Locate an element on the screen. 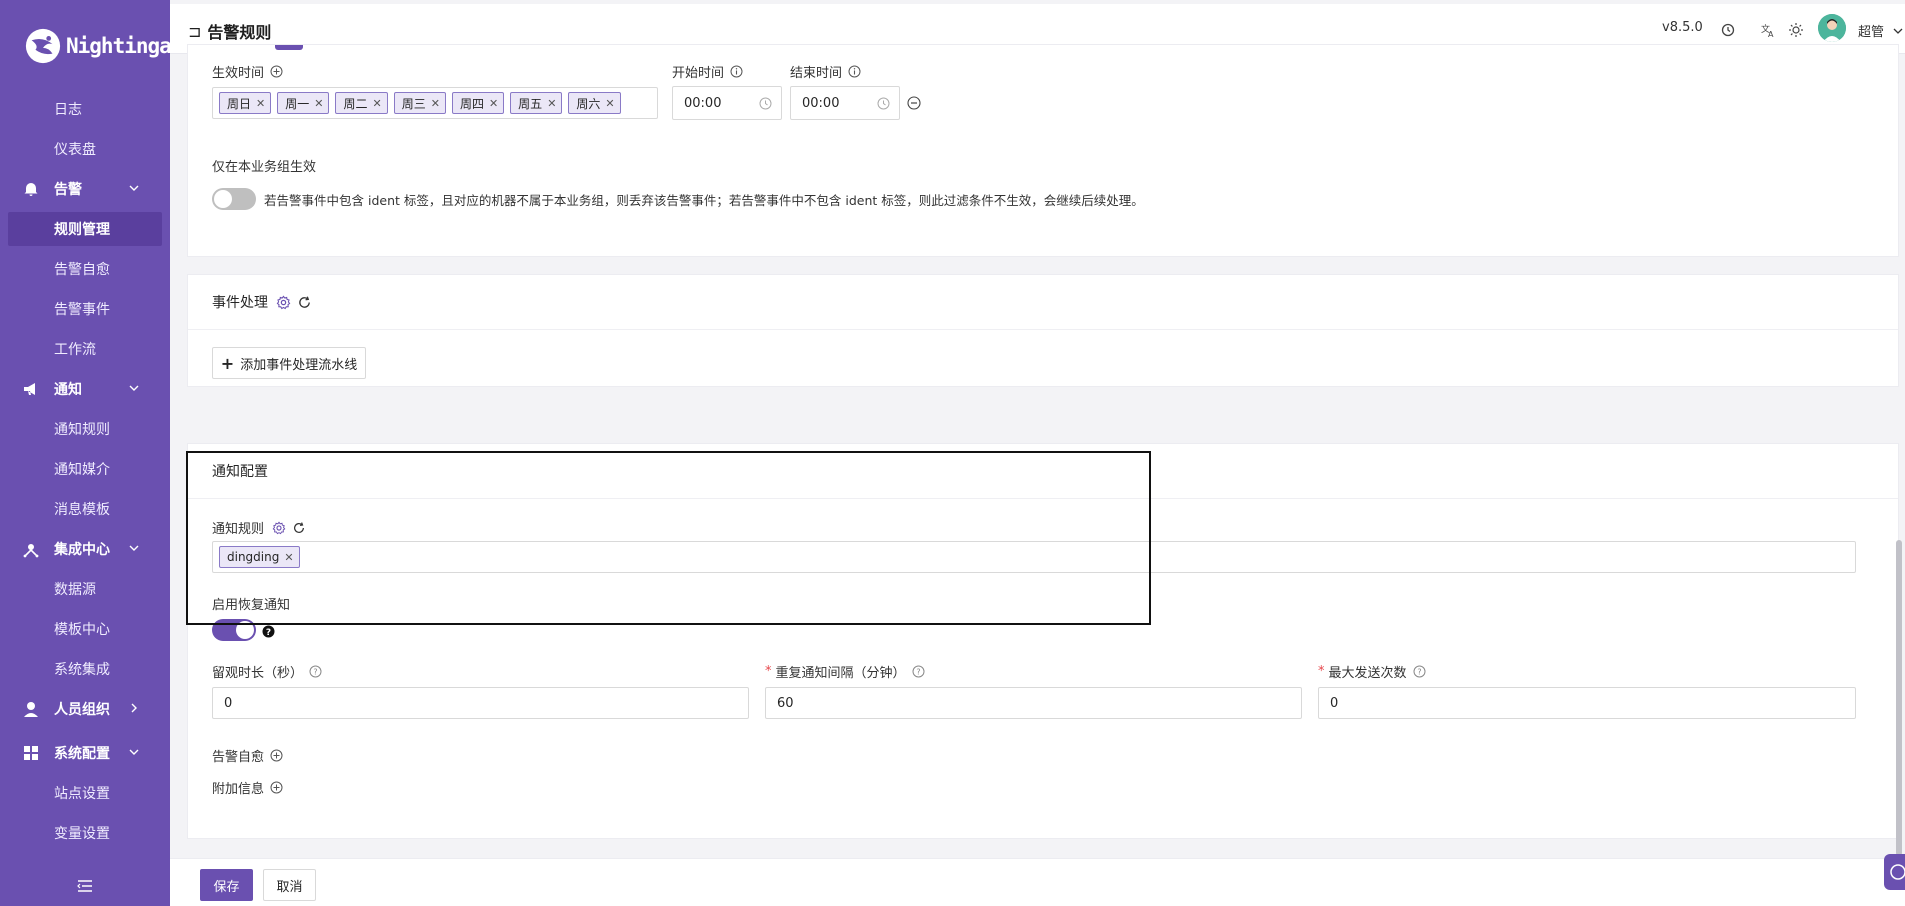 This screenshot has height=906, width=1905. sidebar-item-label: 告警自愈 is located at coordinates (82, 270).